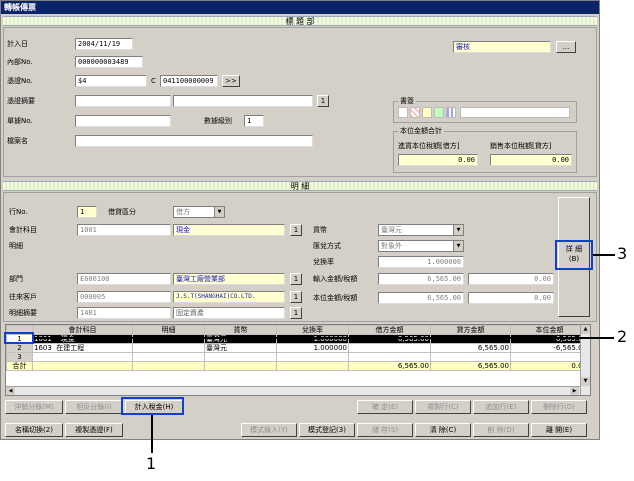 The height and width of the screenshot is (481, 634). Describe the element at coordinates (296, 313) in the screenshot. I see `detail-memo-lookup-button: 1` at that location.